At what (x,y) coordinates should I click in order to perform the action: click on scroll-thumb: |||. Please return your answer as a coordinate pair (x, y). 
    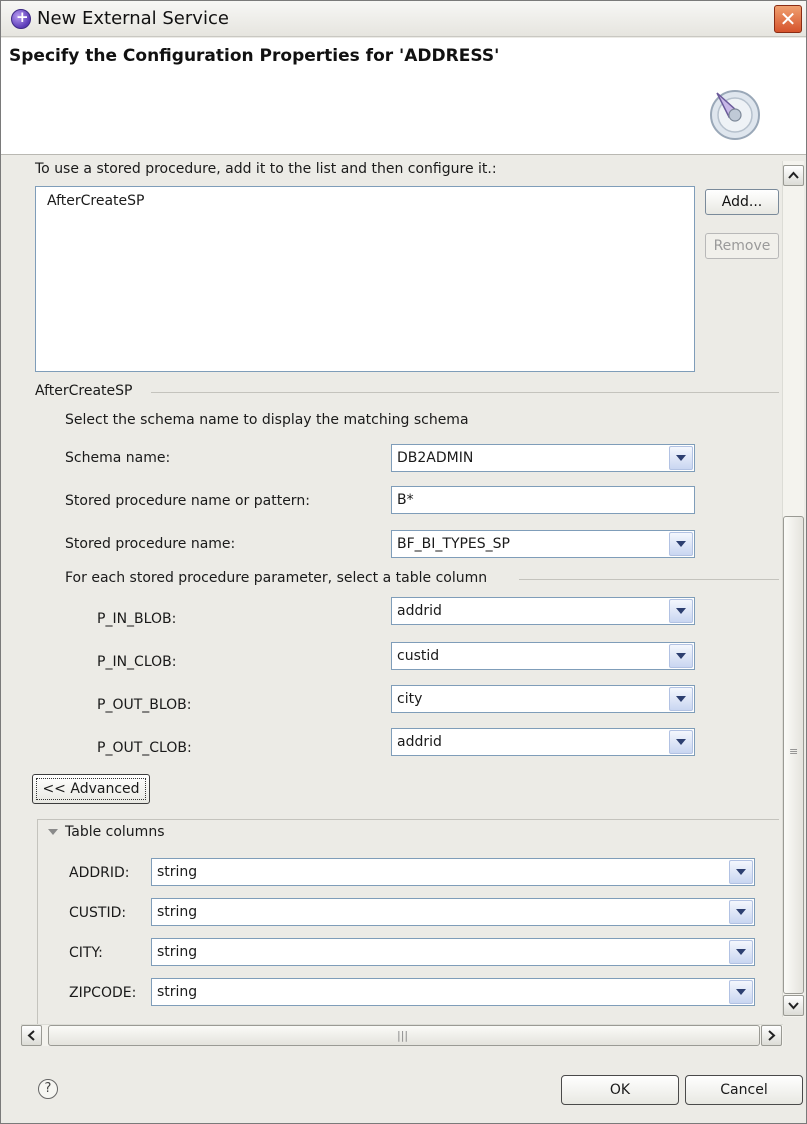
    Looking at the image, I should click on (404, 1035).